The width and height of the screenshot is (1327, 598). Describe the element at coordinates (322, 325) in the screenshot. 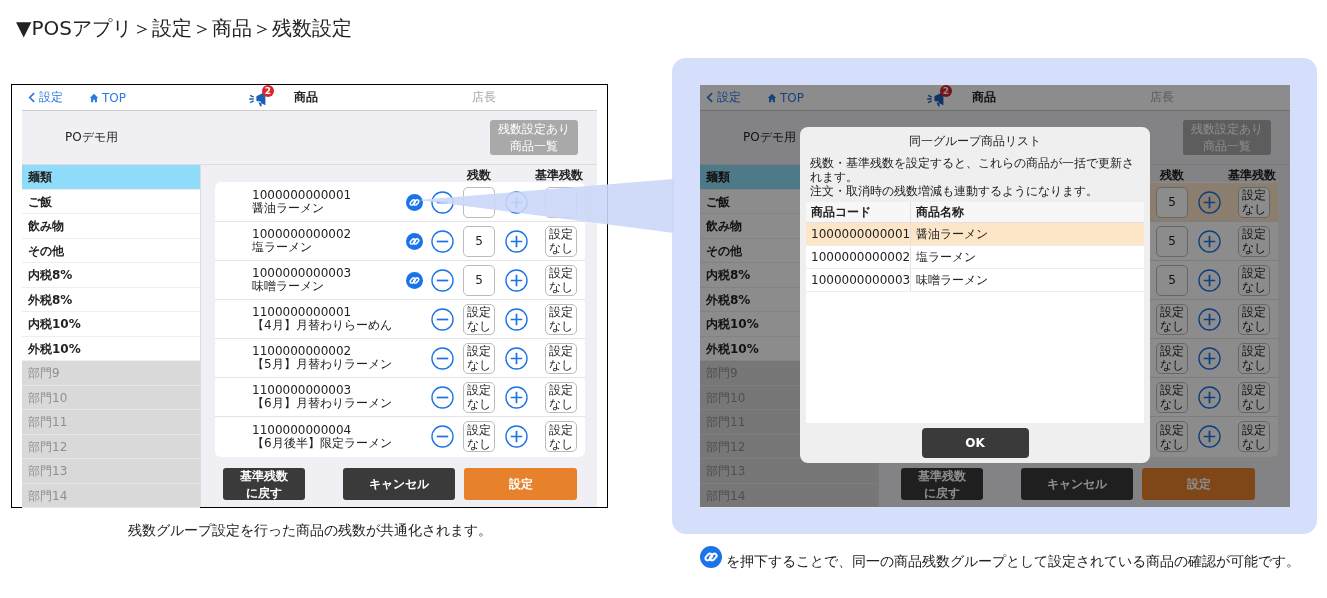

I see `product-name: 【4月】月替わりらーめん` at that location.